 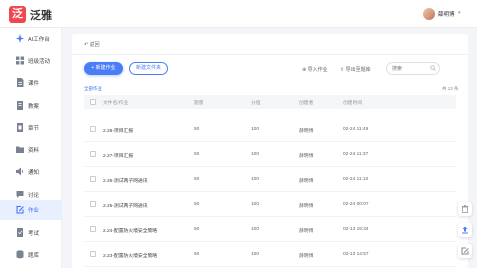 What do you see at coordinates (125, 180) in the screenshot?
I see `homework-name: 2.26-测试两子网通讯` at bounding box center [125, 180].